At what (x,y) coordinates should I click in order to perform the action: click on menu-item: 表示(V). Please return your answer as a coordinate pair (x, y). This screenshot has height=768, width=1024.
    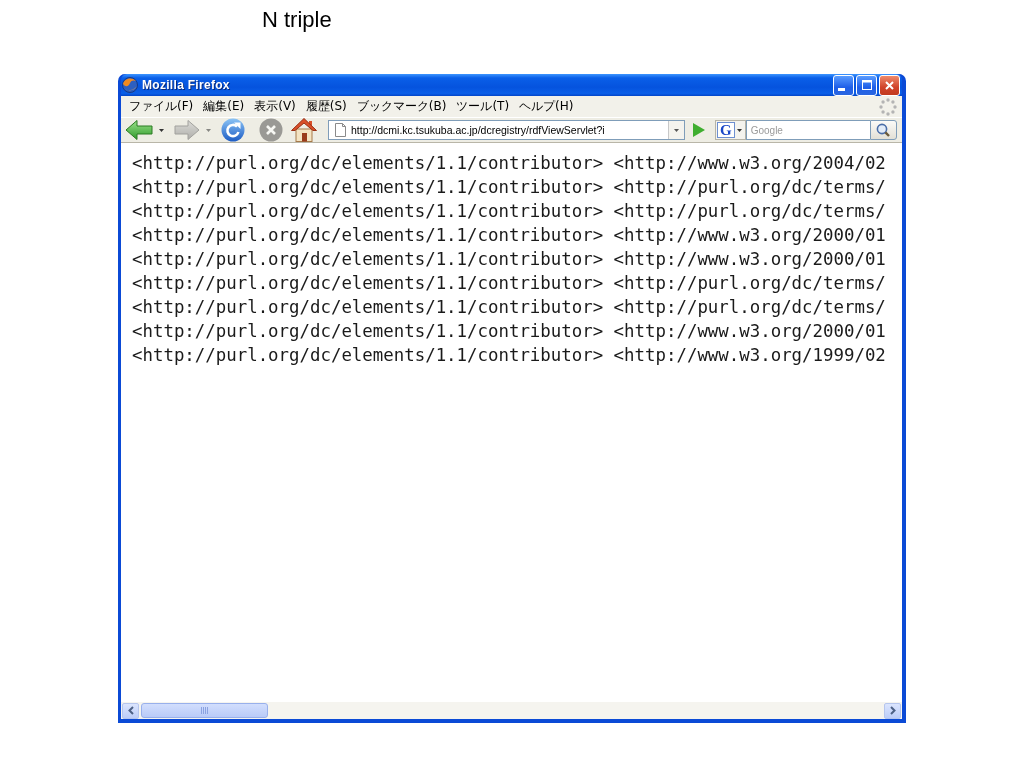
    Looking at the image, I should click on (275, 106).